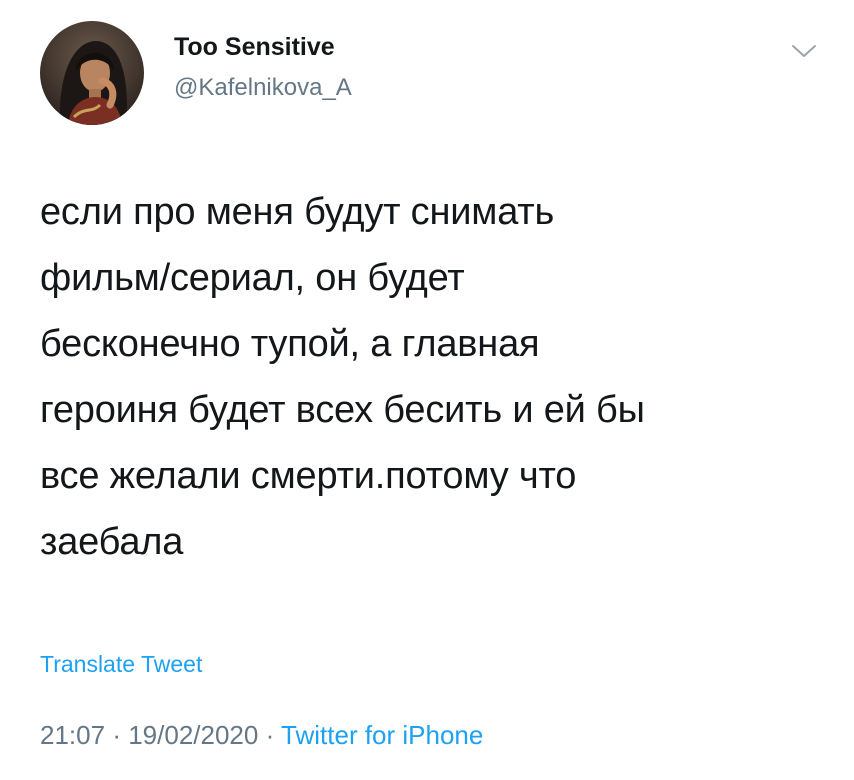 This screenshot has width=854, height=780. I want to click on tweet-text-line: если про меня будут снимать, so click(297, 212).